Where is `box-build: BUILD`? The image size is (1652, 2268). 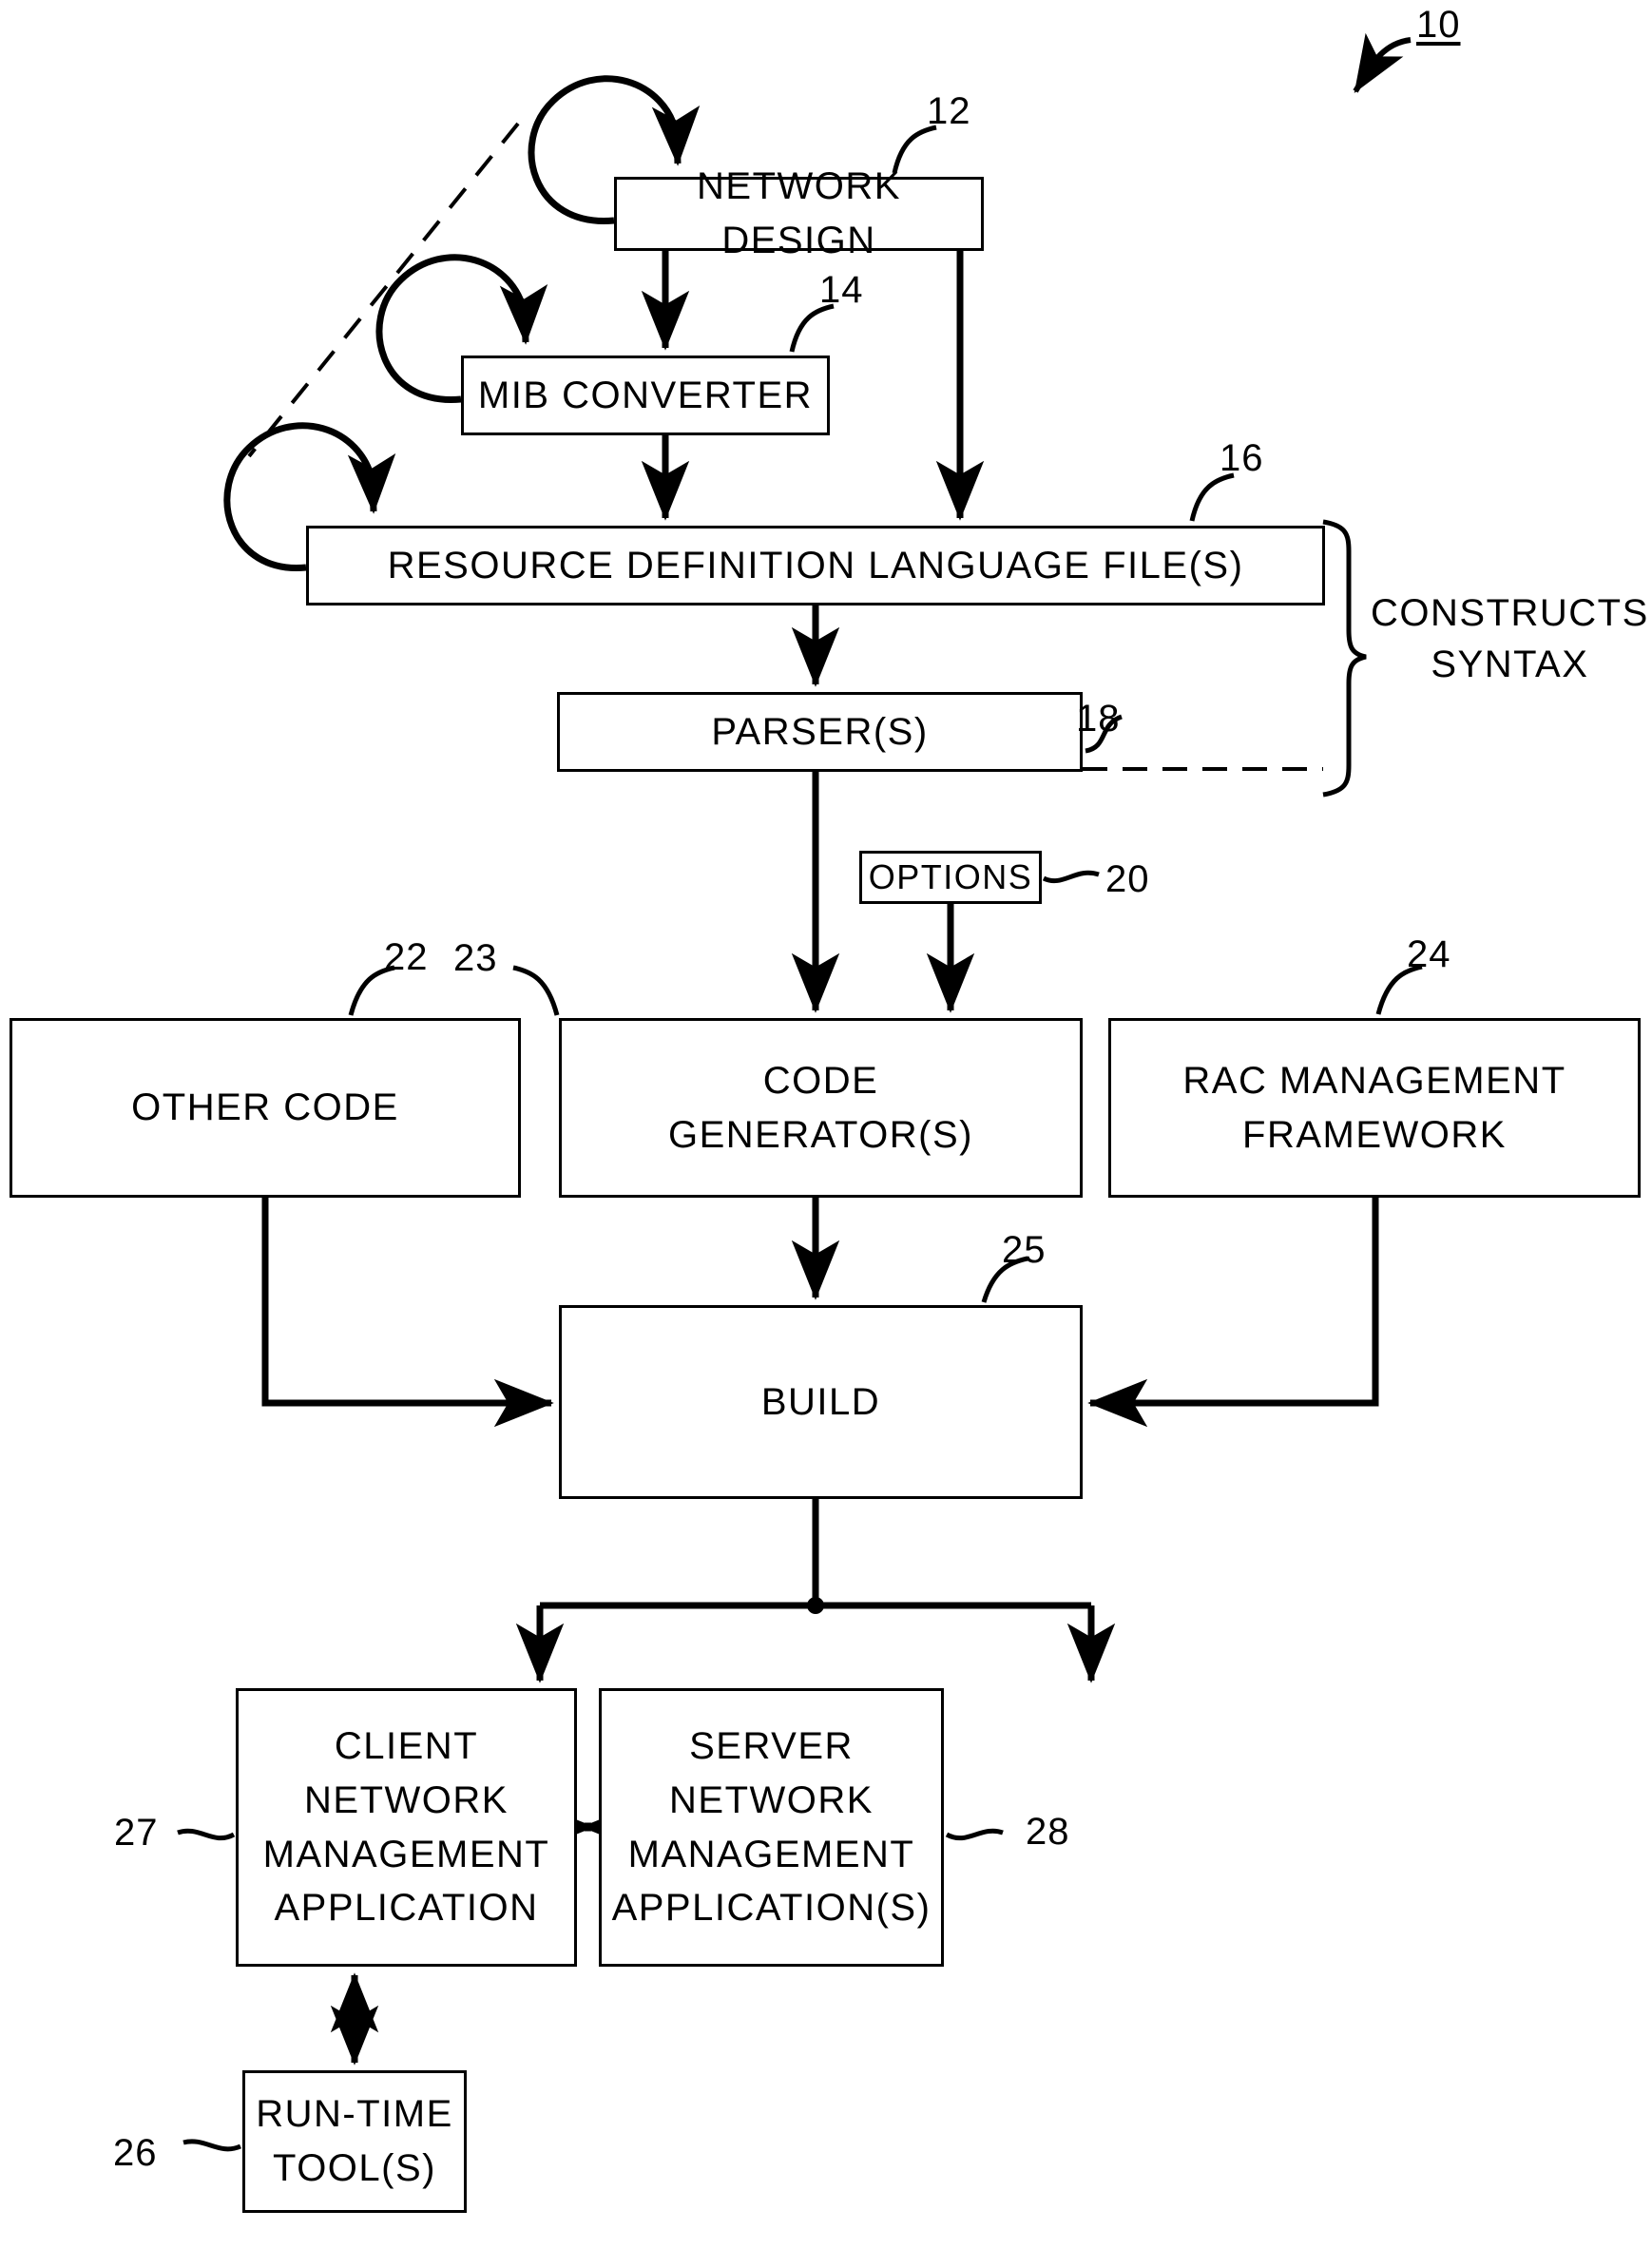
box-build: BUILD is located at coordinates (821, 1402).